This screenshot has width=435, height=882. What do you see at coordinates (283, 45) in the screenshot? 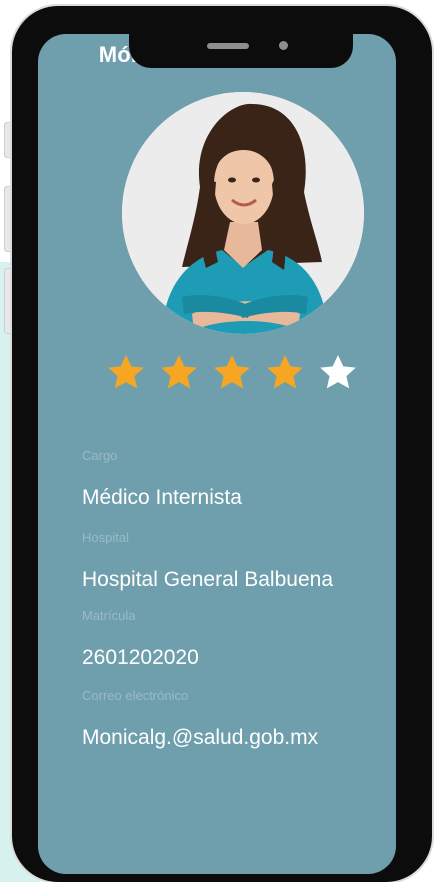
I see `camera-icon` at bounding box center [283, 45].